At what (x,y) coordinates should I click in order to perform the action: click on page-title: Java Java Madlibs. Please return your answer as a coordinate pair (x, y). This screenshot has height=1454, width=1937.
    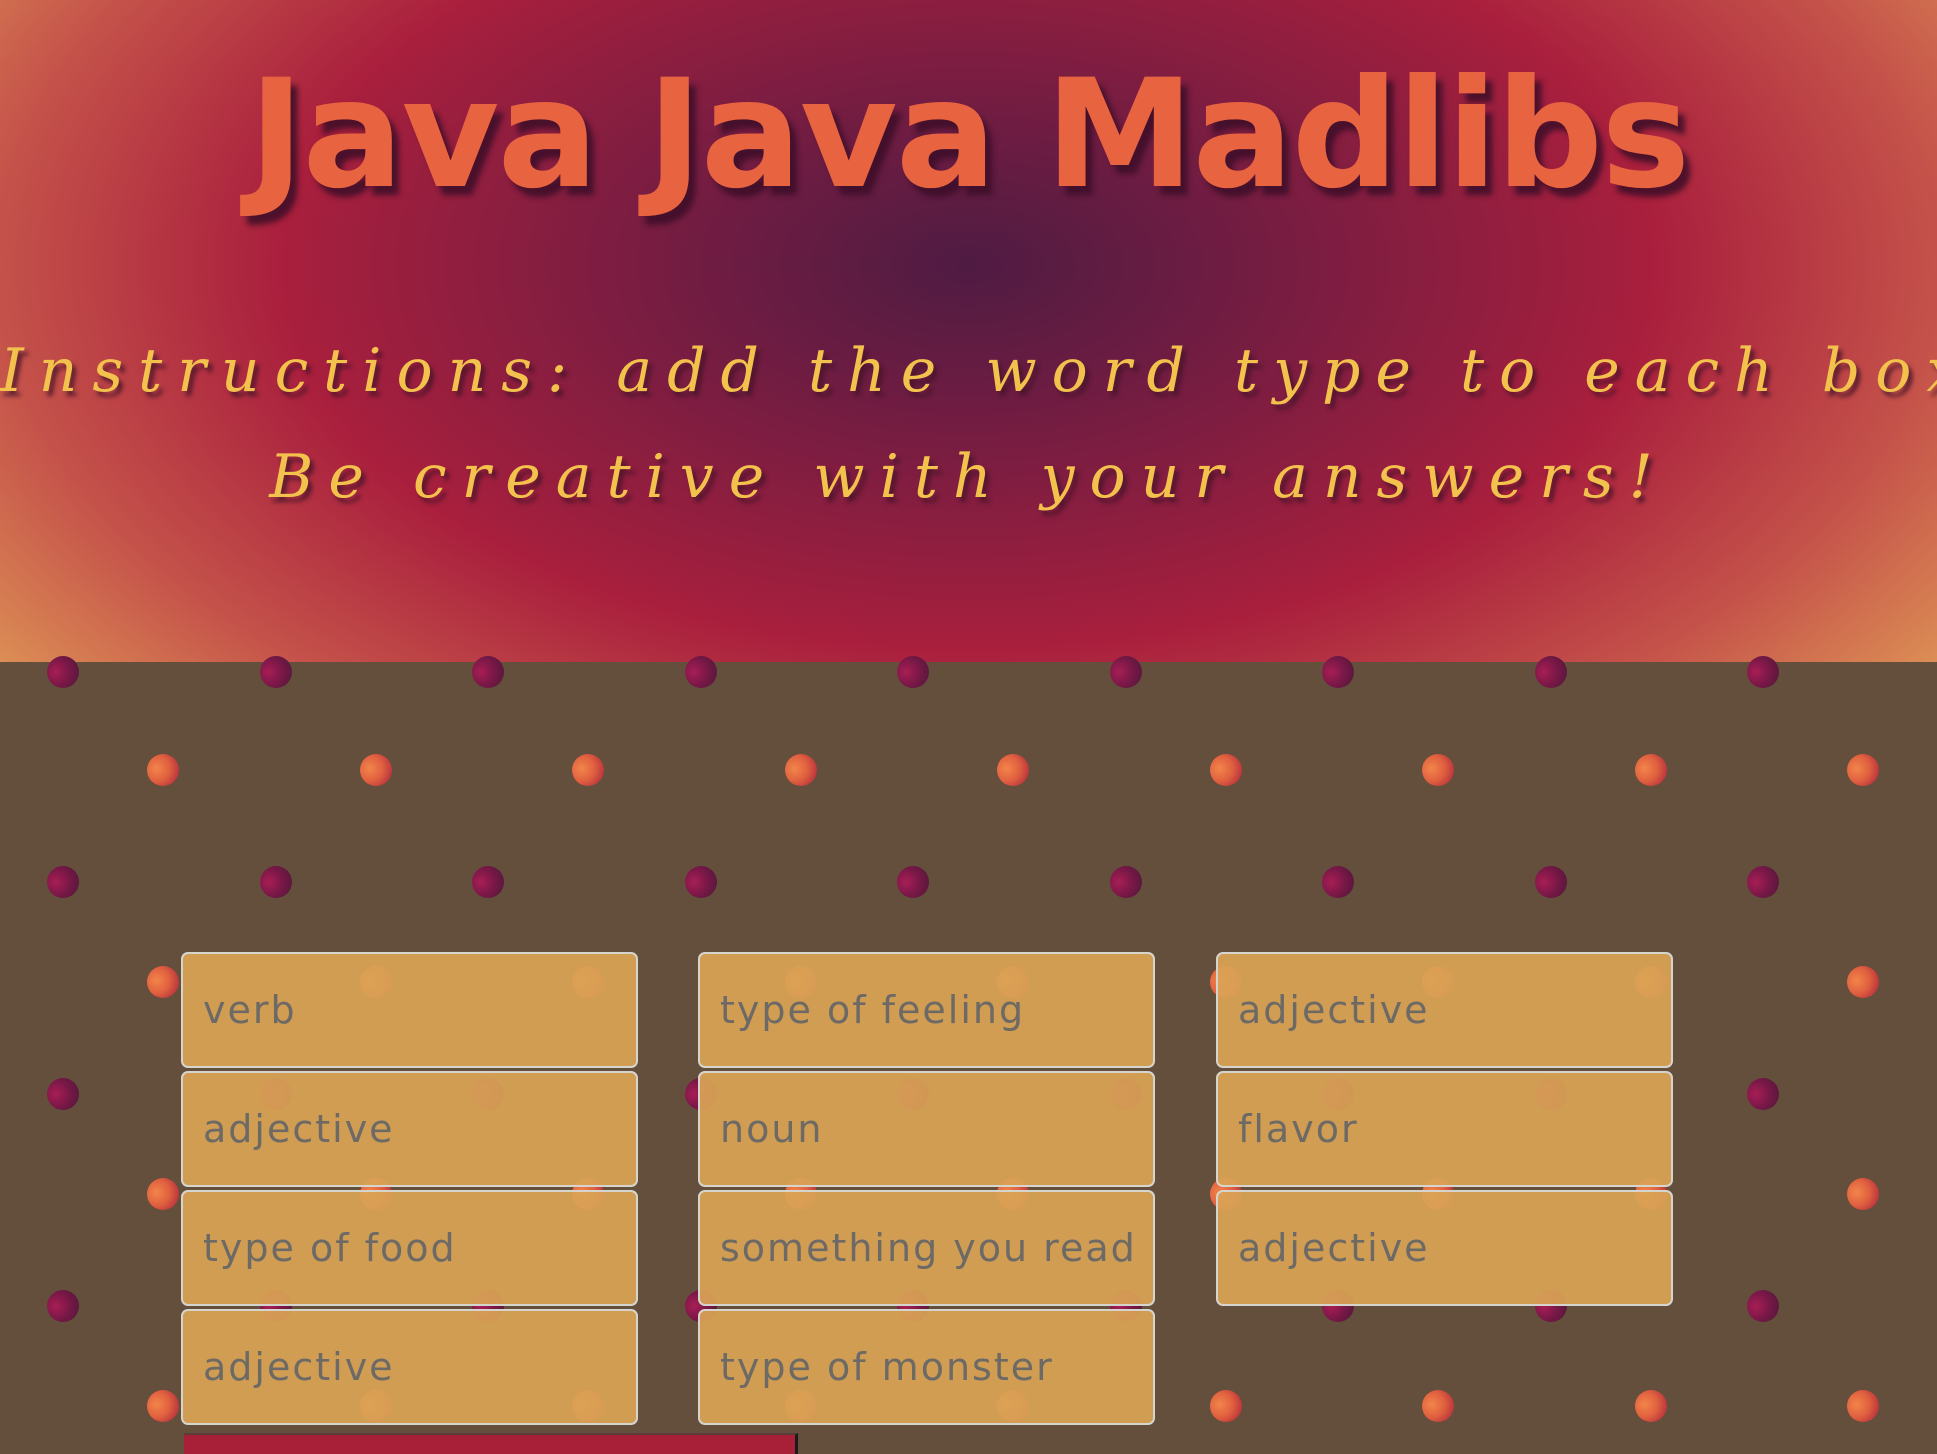
    Looking at the image, I should click on (969, 135).